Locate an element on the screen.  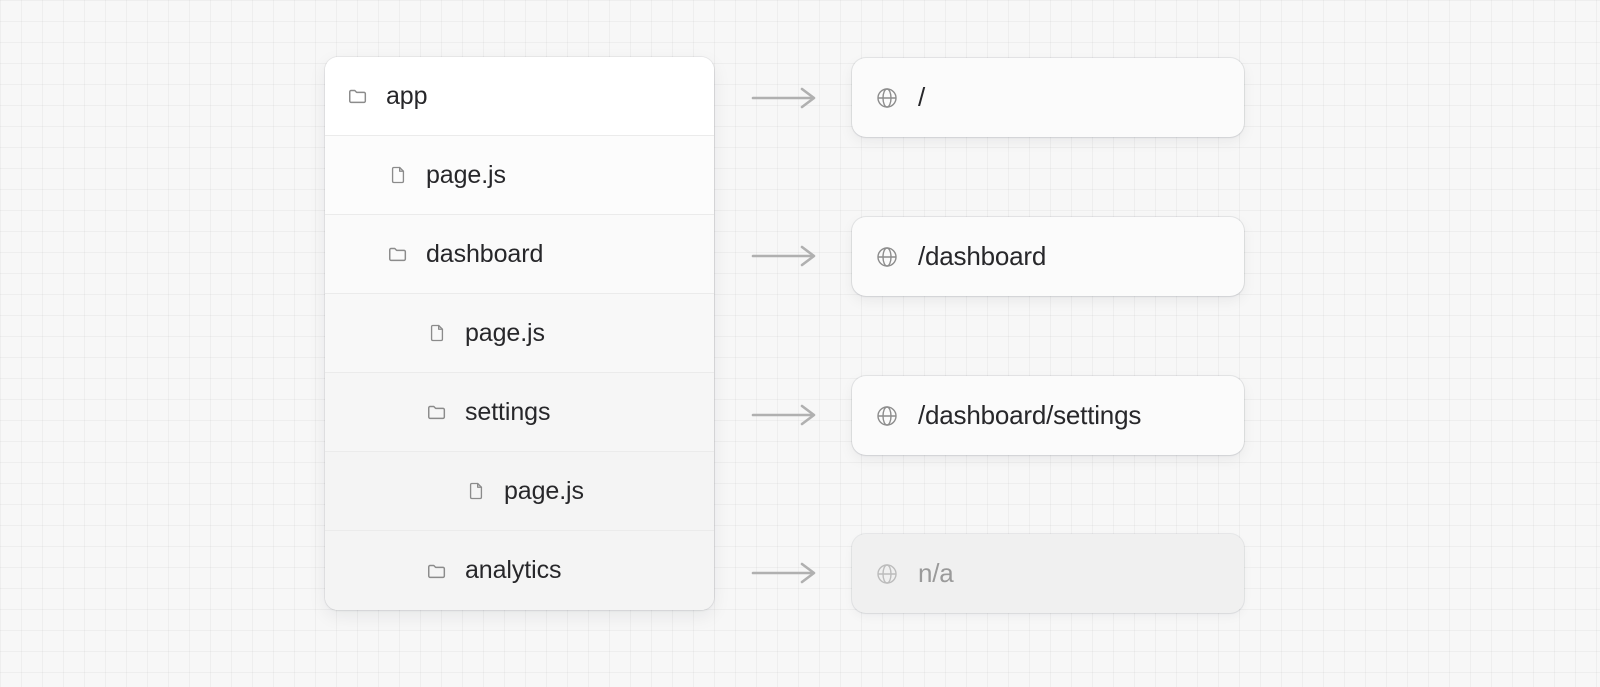
route-badge: /dashboard/settings is located at coordinates (1048, 415).